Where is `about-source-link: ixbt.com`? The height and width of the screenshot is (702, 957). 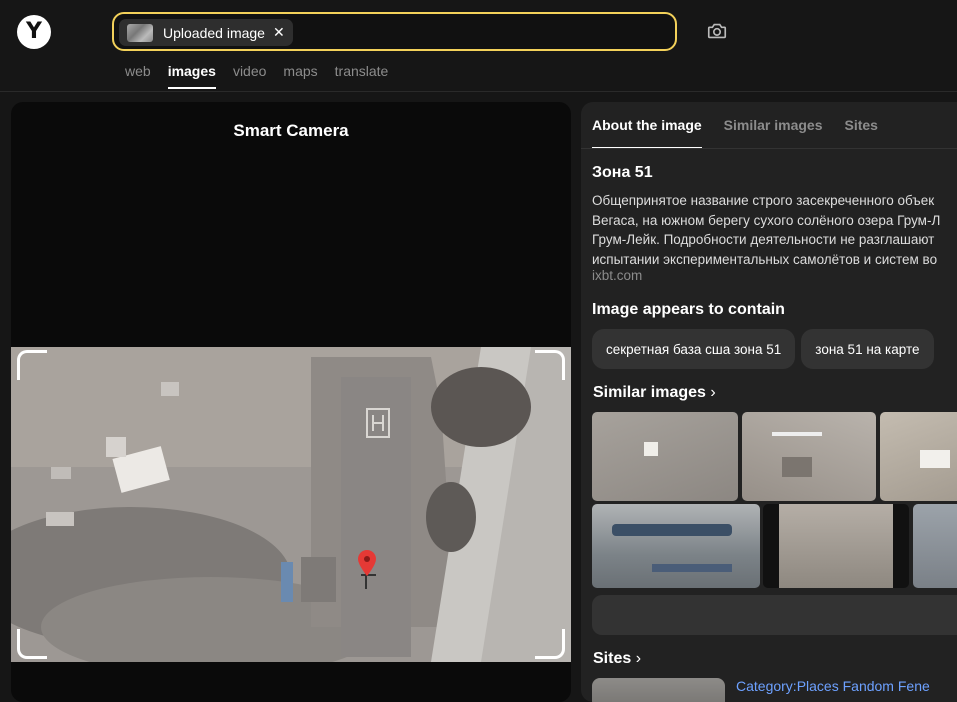 about-source-link: ixbt.com is located at coordinates (617, 275).